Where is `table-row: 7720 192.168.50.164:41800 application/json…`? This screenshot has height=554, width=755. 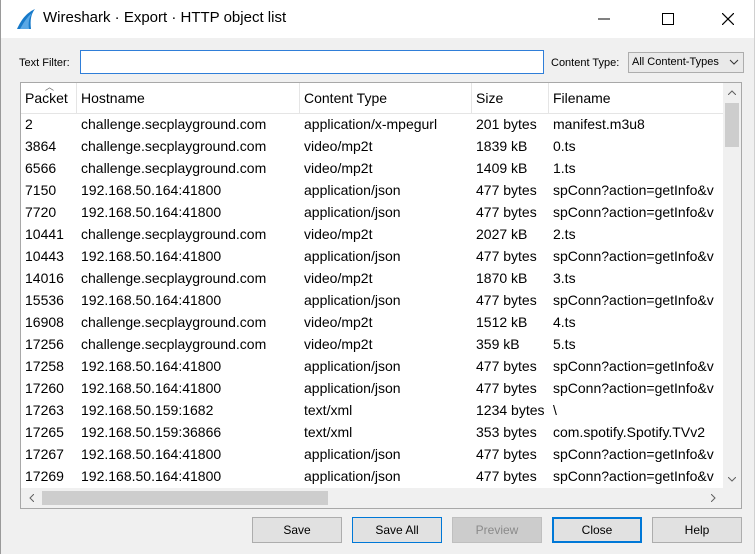 table-row: 7720 192.168.50.164:41800 application/json… is located at coordinates (372, 213).